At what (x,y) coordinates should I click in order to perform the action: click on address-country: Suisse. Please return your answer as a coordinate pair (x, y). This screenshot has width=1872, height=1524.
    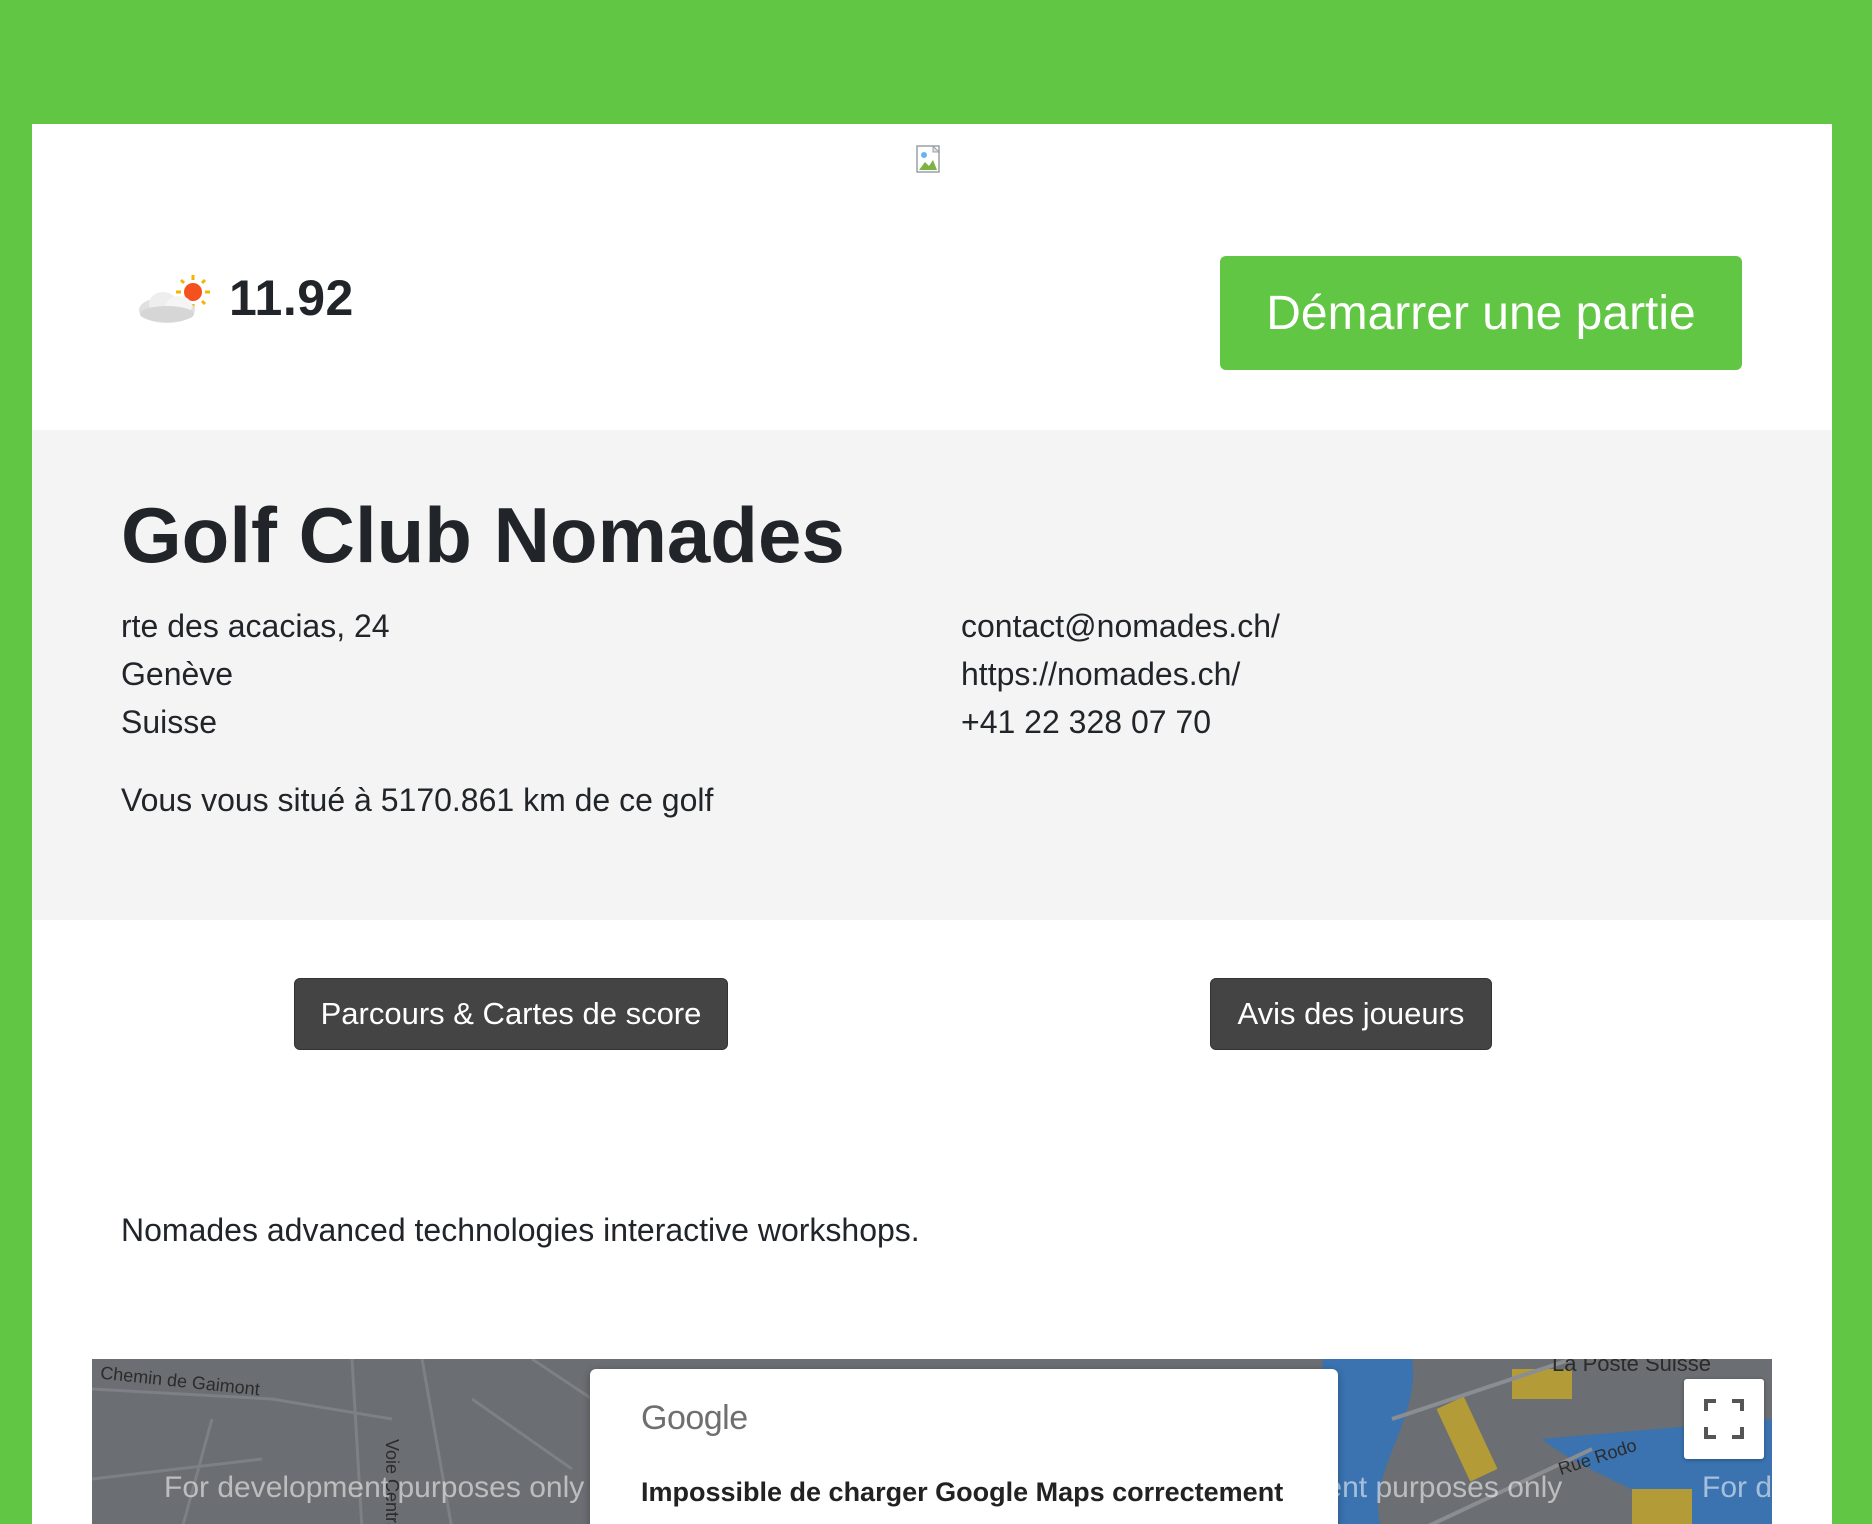
    Looking at the image, I should click on (169, 722).